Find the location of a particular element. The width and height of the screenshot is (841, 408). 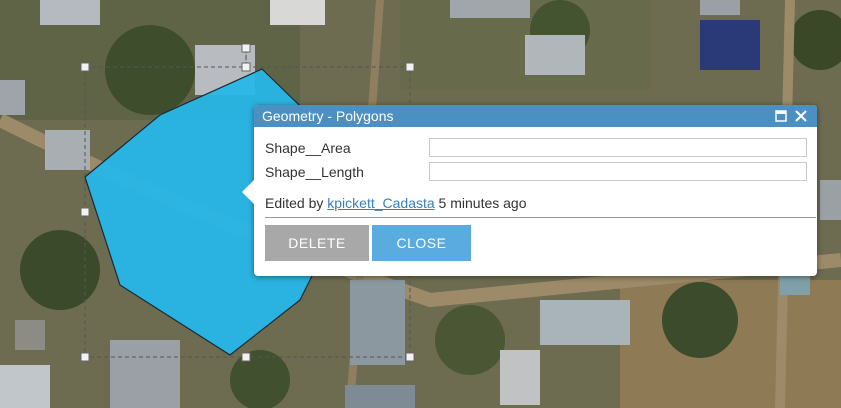

divider is located at coordinates (540, 217).